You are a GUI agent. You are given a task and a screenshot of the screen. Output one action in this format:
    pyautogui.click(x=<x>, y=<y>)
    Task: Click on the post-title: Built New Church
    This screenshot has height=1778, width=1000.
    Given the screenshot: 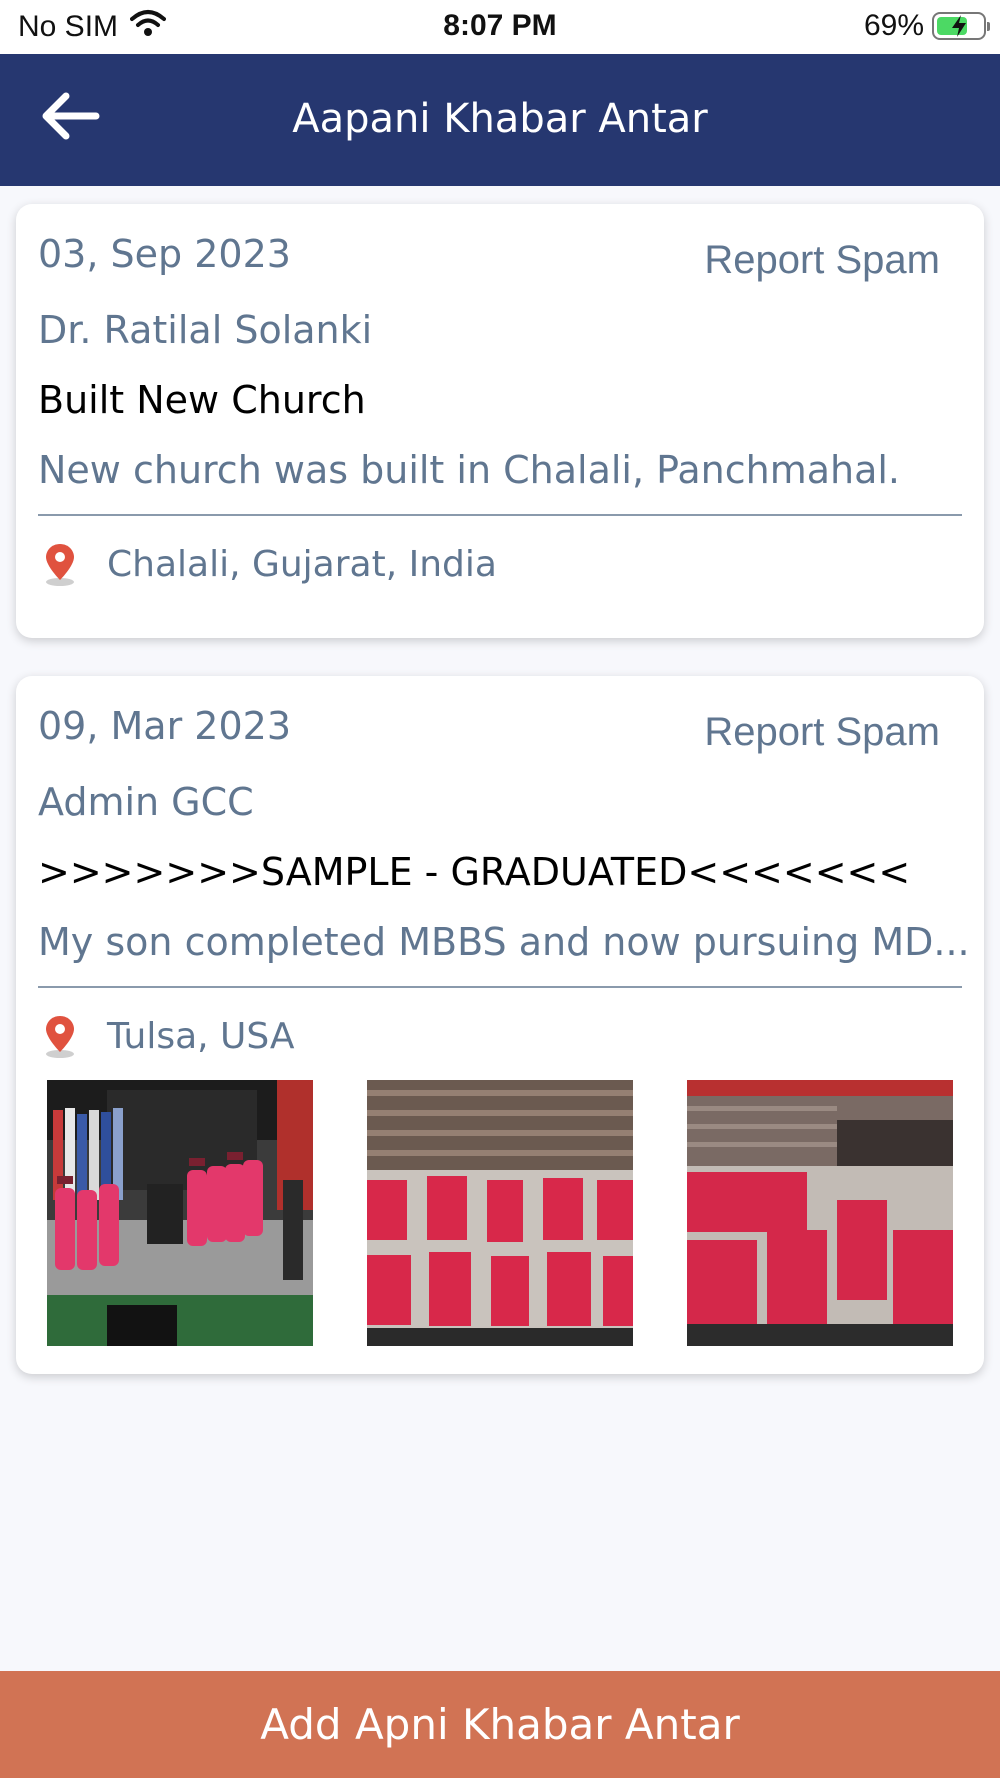 What is the action you would take?
    pyautogui.click(x=202, y=400)
    